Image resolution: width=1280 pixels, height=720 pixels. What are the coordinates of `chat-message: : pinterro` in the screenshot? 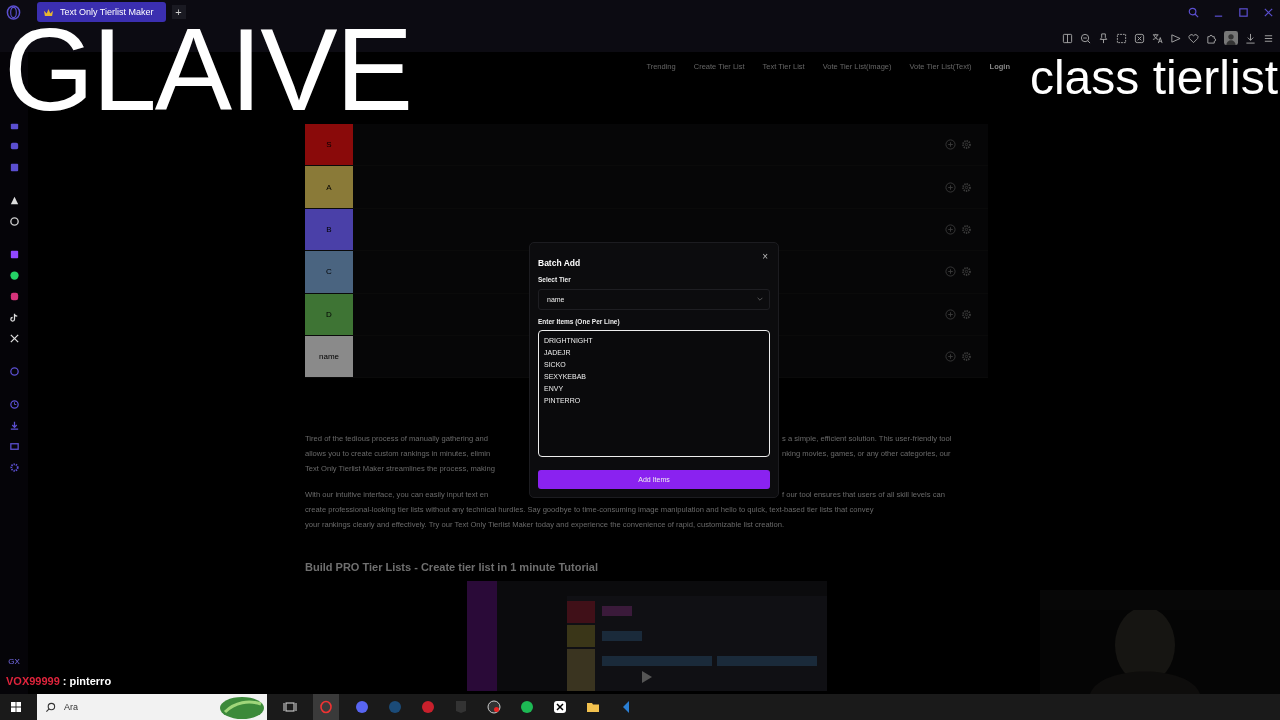 It's located at (87, 681).